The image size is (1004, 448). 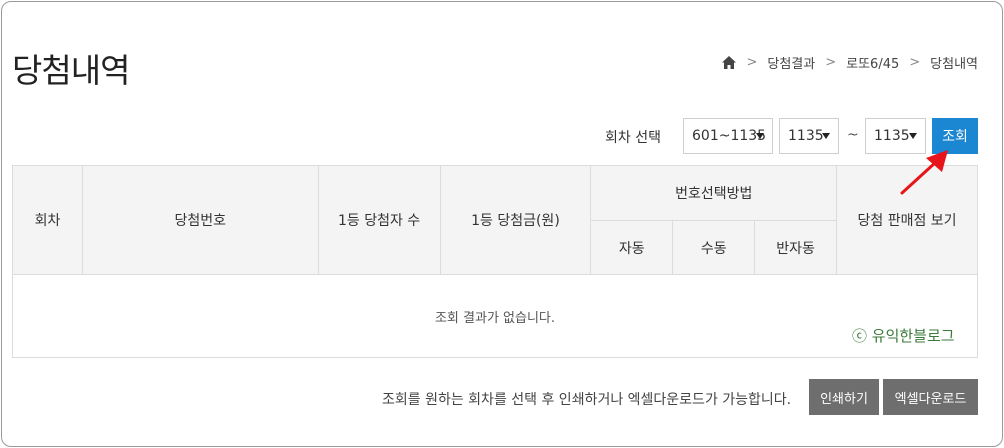 I want to click on print-button: 인쇄하기, so click(x=844, y=397).